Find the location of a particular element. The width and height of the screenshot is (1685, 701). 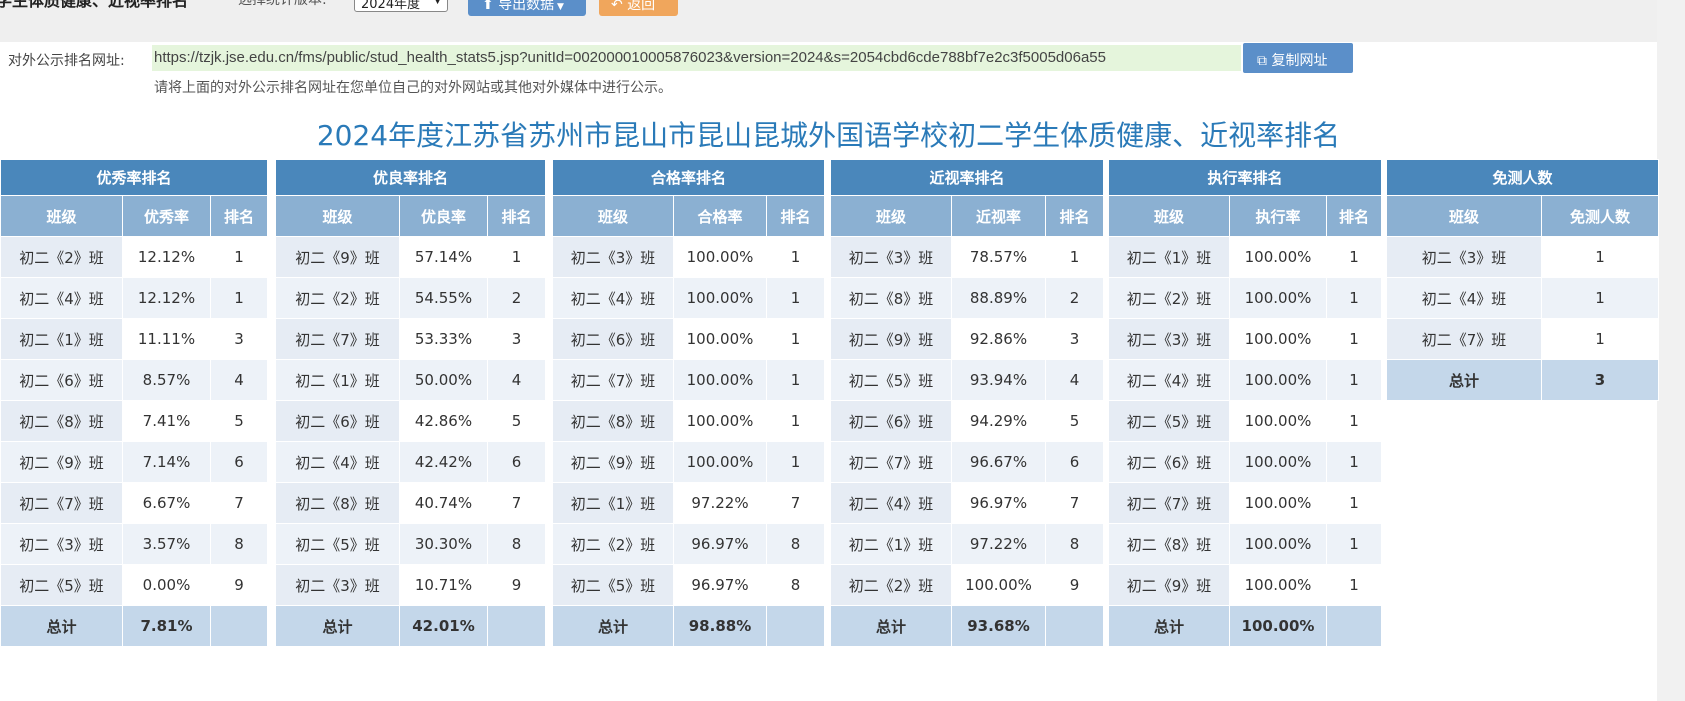

page-title: 2024年度江苏省苏州市昆山市昆山昆城外国语学校初二学生体质健康、近视率排名 is located at coordinates (828, 135).